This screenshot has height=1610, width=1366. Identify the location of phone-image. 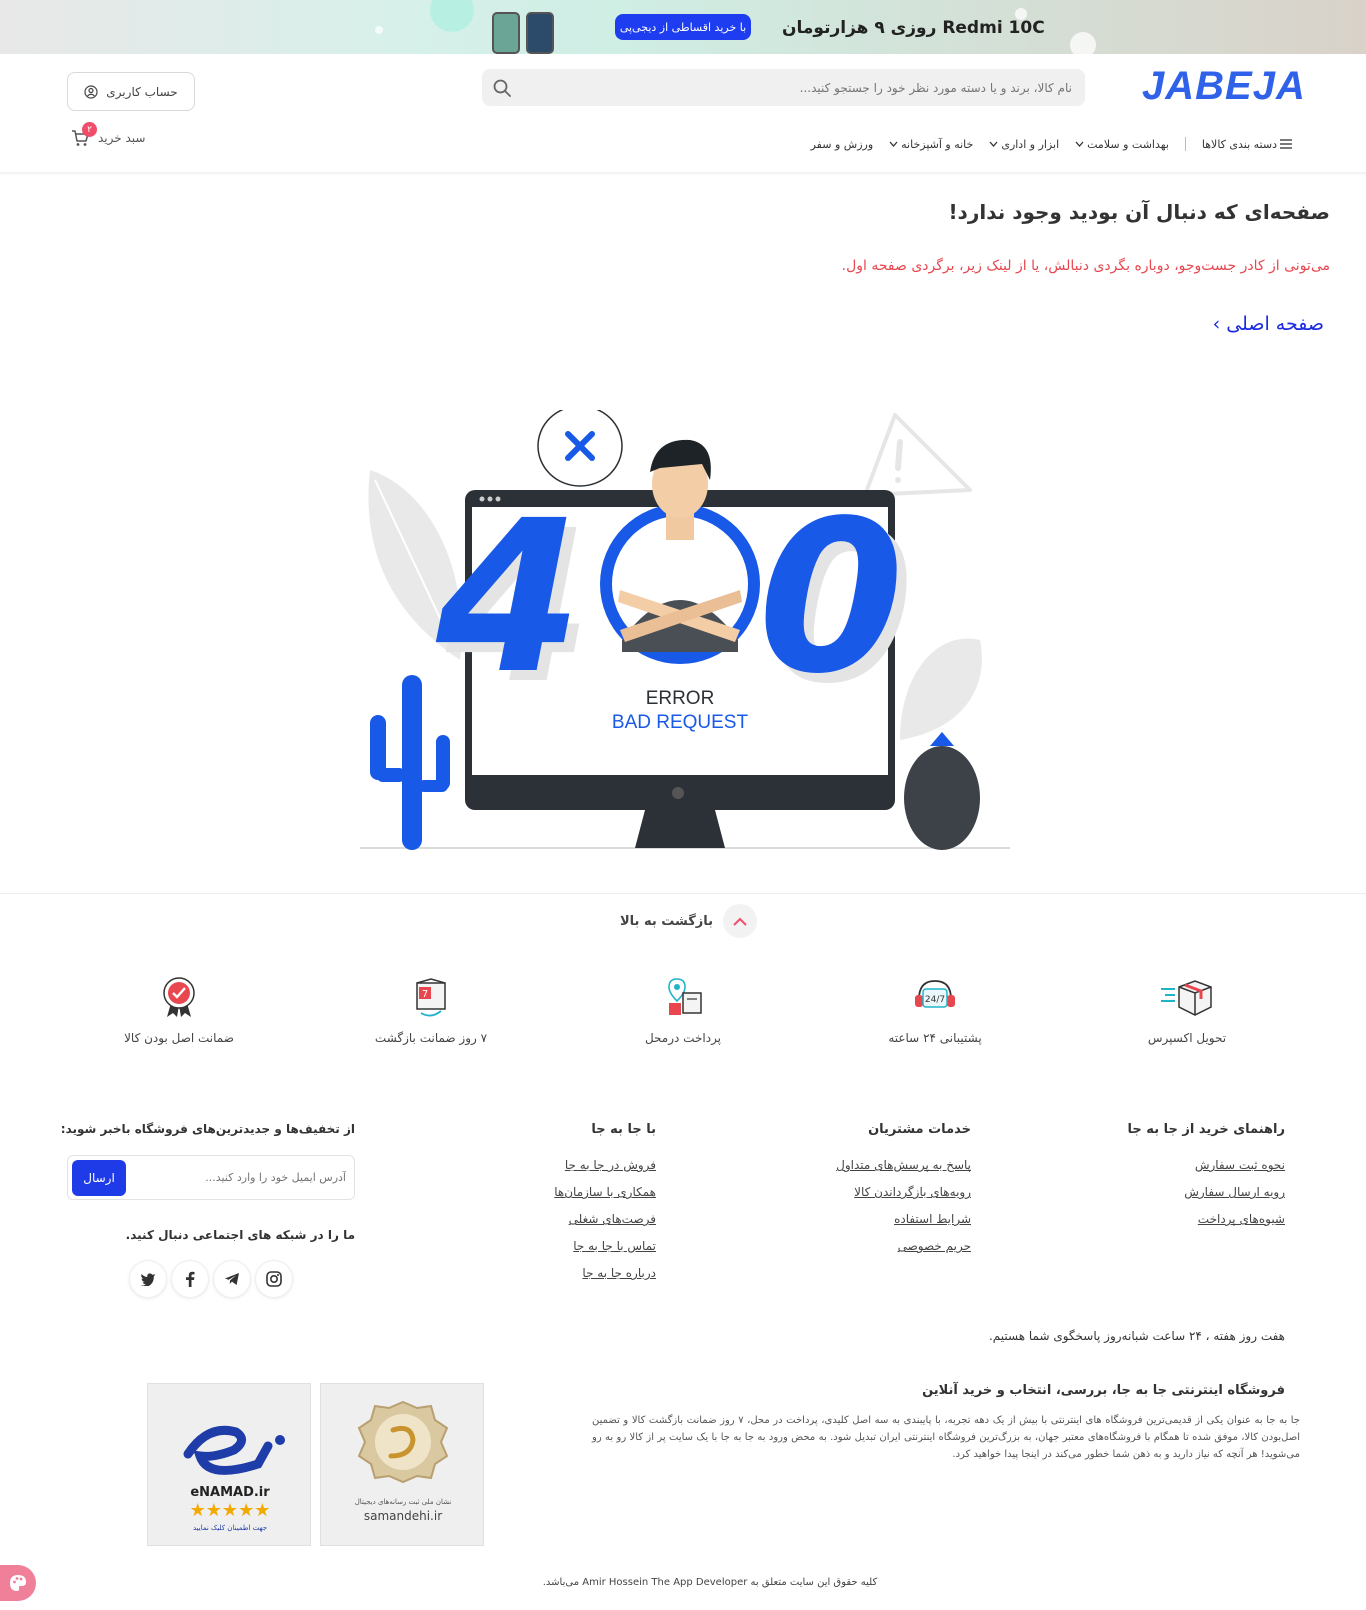
(506, 33).